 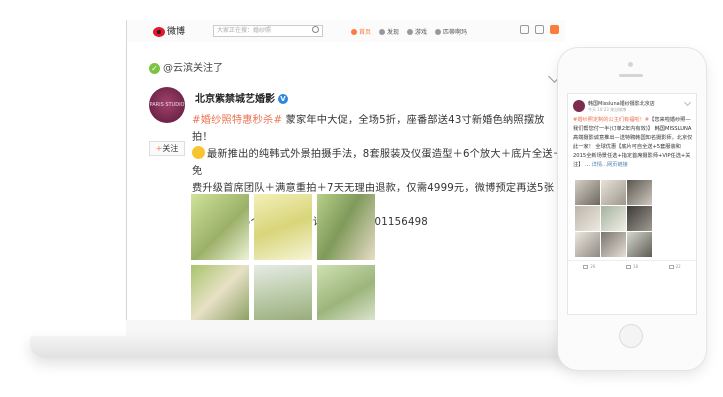 What do you see at coordinates (607, 109) in the screenshot?
I see `mobile-post-time: 今天 10:23 来自微博` at bounding box center [607, 109].